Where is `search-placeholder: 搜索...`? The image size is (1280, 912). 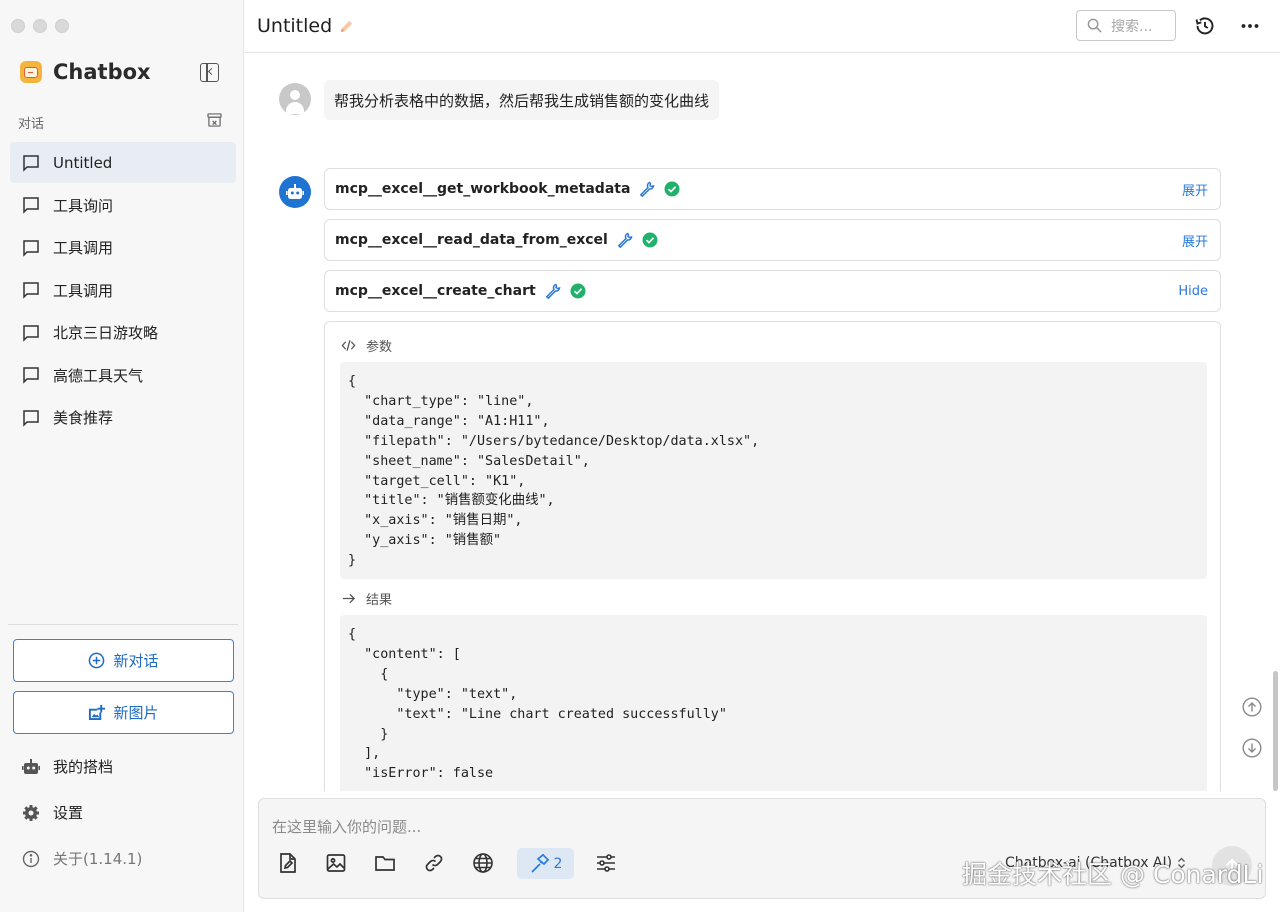 search-placeholder: 搜索... is located at coordinates (1132, 26).